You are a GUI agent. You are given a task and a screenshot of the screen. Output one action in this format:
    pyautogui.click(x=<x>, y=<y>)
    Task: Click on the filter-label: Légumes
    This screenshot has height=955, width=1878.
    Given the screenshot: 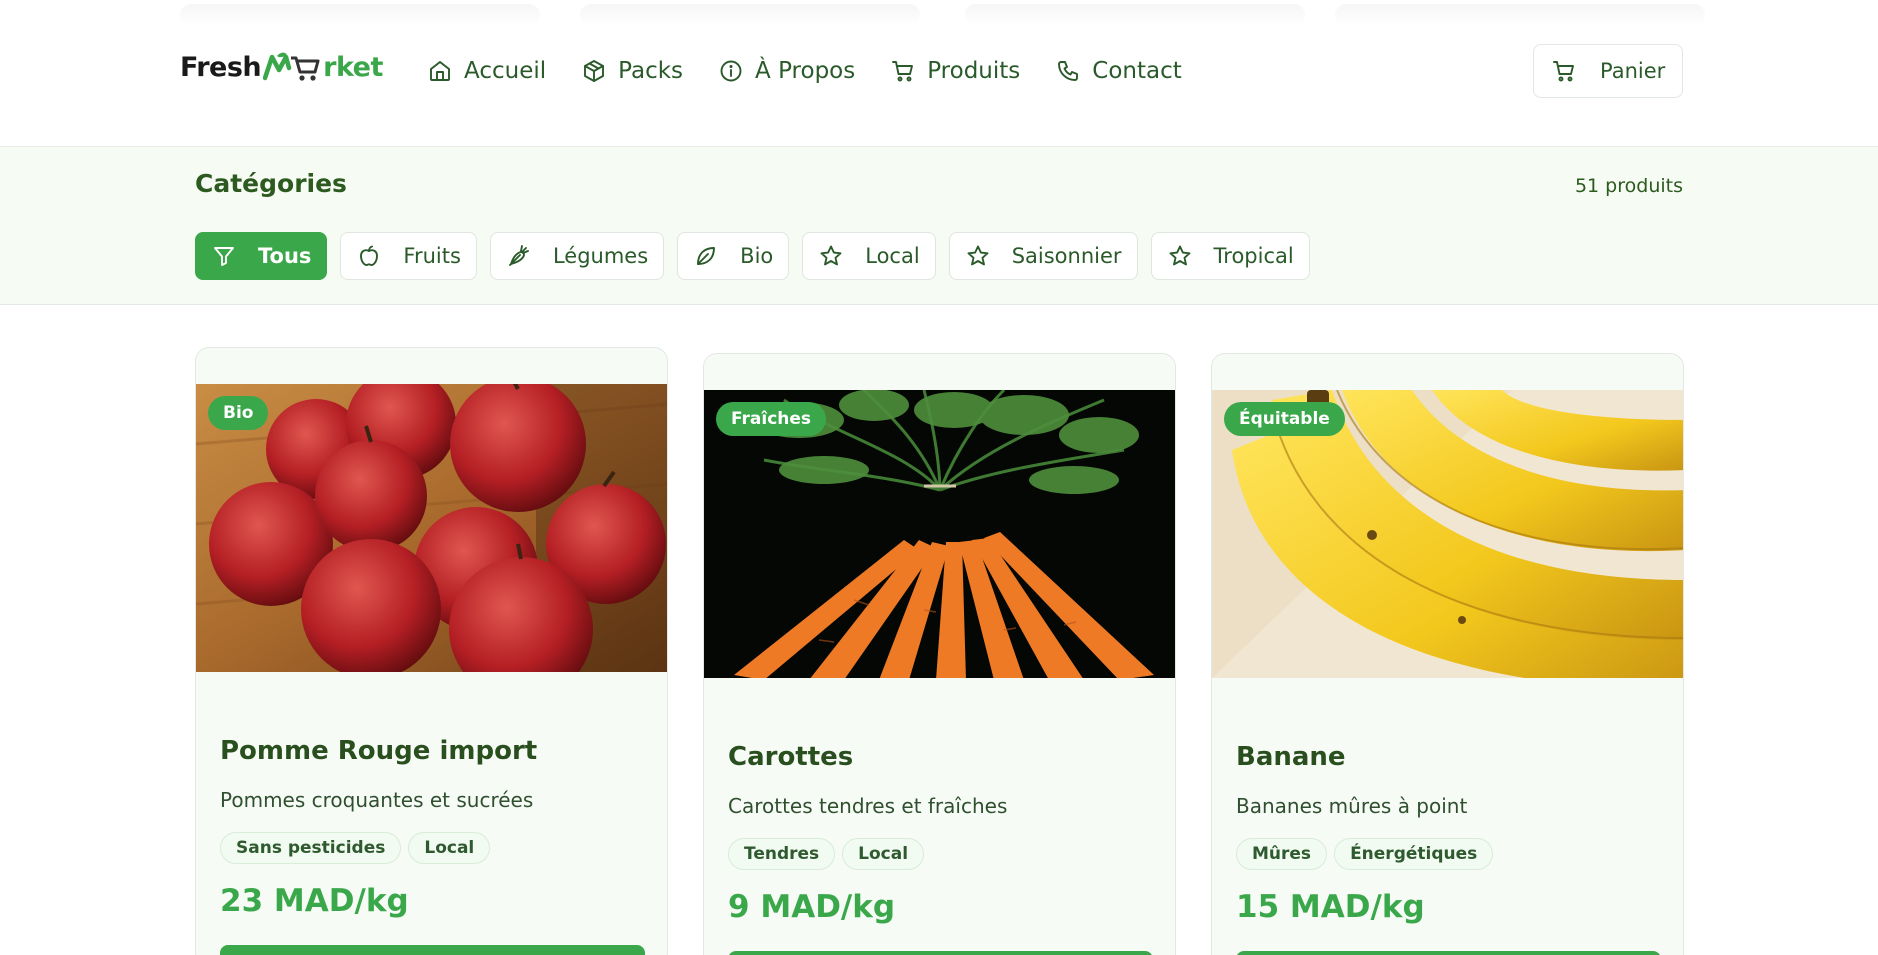 What is the action you would take?
    pyautogui.click(x=600, y=256)
    